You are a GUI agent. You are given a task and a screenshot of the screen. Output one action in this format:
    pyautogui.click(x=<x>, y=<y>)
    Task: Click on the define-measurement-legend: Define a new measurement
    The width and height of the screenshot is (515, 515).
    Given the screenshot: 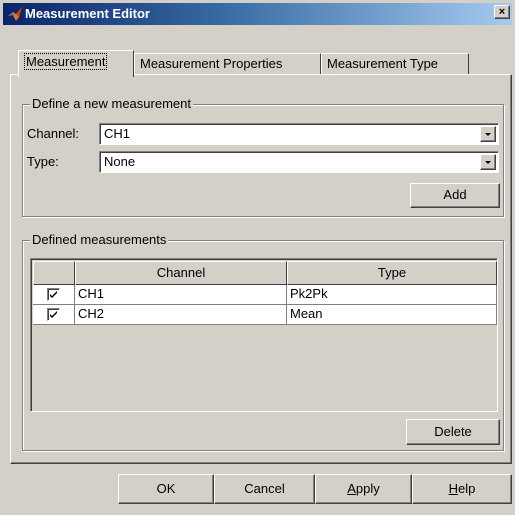 What is the action you would take?
    pyautogui.click(x=111, y=104)
    